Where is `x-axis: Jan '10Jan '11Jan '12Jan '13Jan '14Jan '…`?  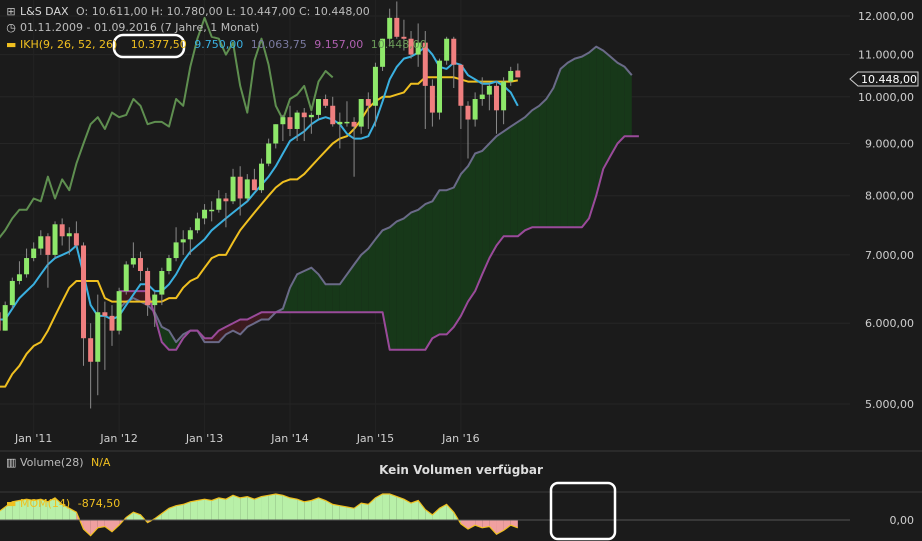 x-axis: Jan '10Jan '11Jan '12Jan '13Jan '14Jan '… is located at coordinates (247, 438).